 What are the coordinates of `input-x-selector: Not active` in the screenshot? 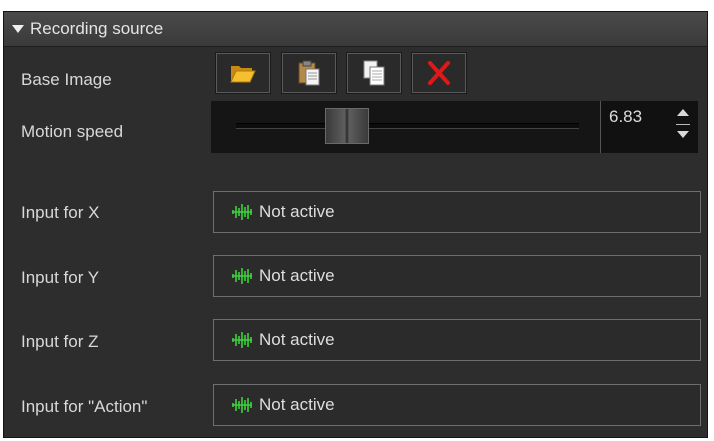 It's located at (457, 212).